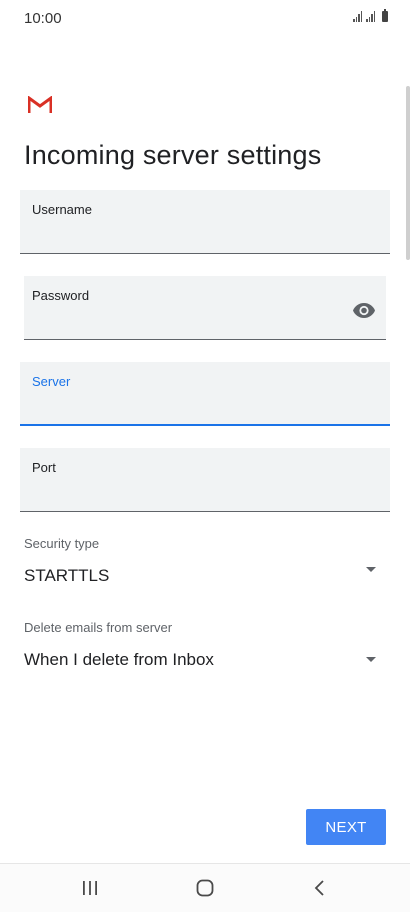  What do you see at coordinates (205, 480) in the screenshot?
I see `port-field: Port` at bounding box center [205, 480].